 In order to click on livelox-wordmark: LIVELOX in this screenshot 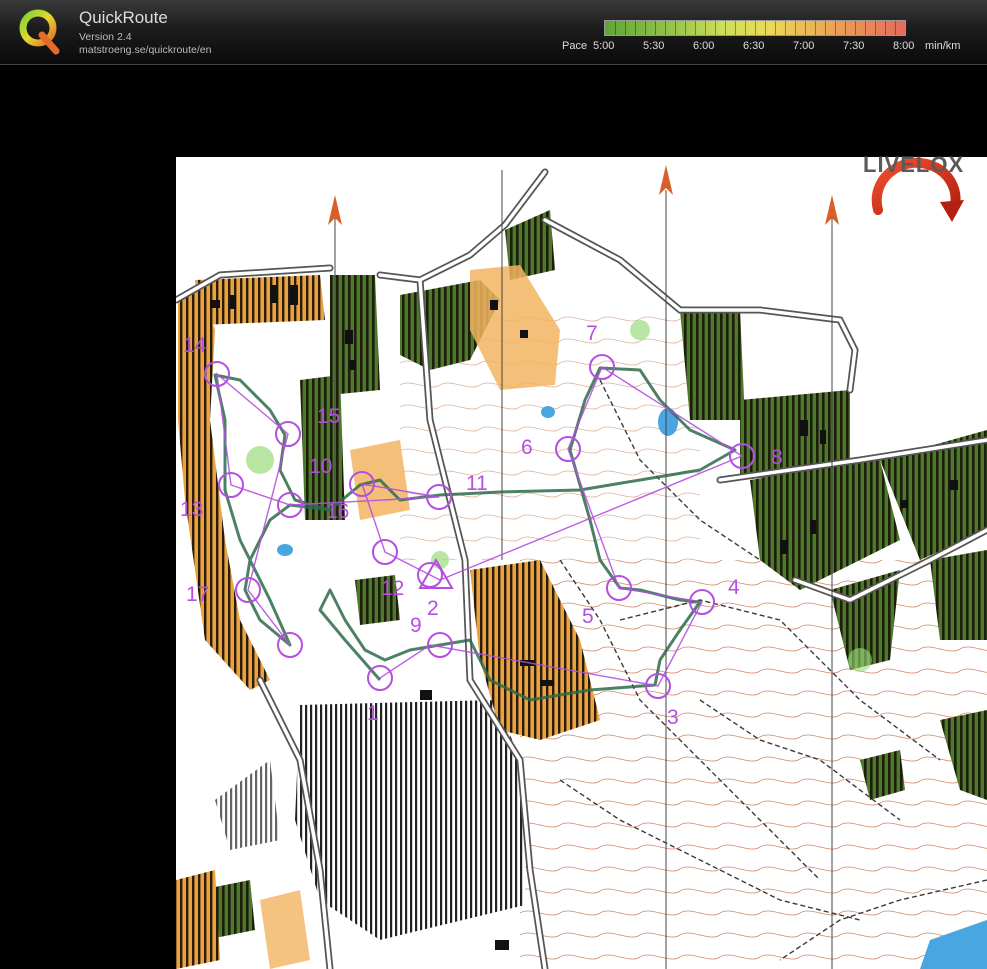, I will do `click(914, 164)`.